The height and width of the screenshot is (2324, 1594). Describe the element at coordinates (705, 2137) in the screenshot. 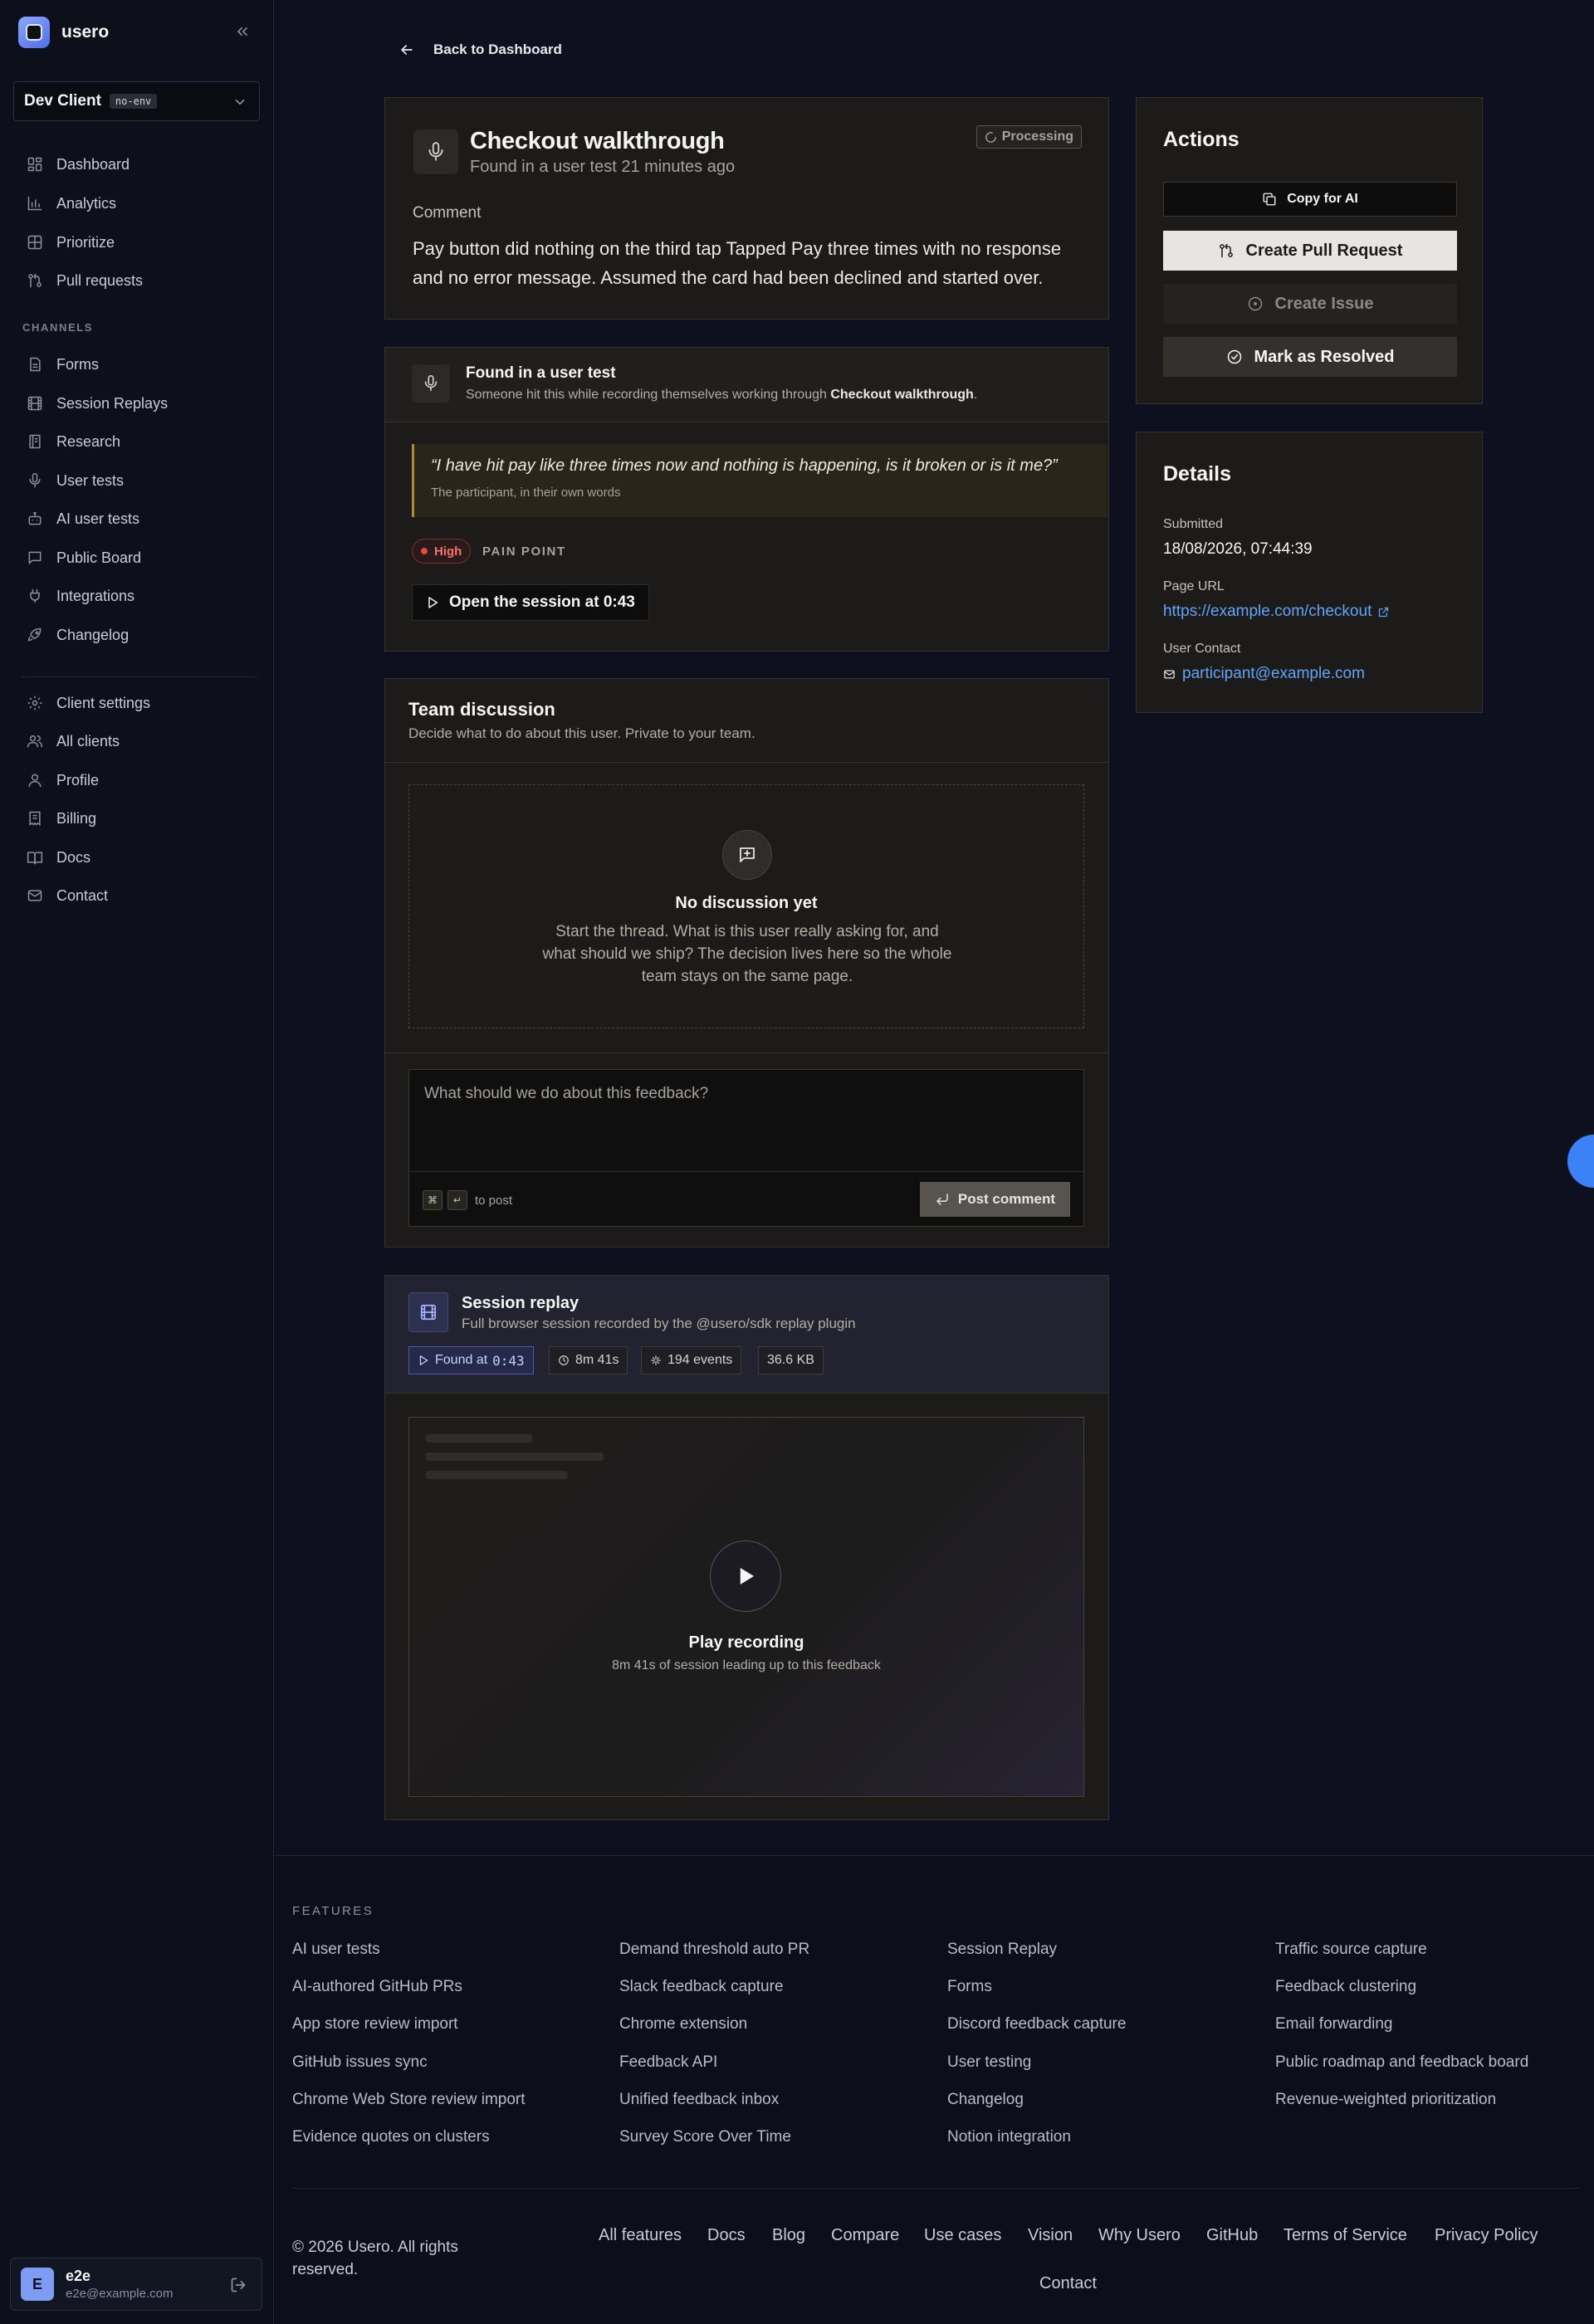

I see `footer-feature-link: Survey Score Over Time` at that location.